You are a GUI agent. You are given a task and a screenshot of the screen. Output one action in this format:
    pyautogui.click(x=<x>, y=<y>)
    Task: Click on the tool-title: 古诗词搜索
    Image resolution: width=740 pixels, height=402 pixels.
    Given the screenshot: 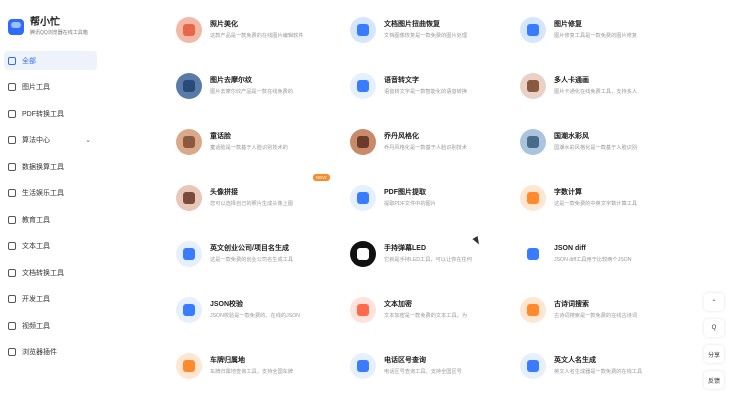 What is the action you would take?
    pyautogui.click(x=571, y=304)
    